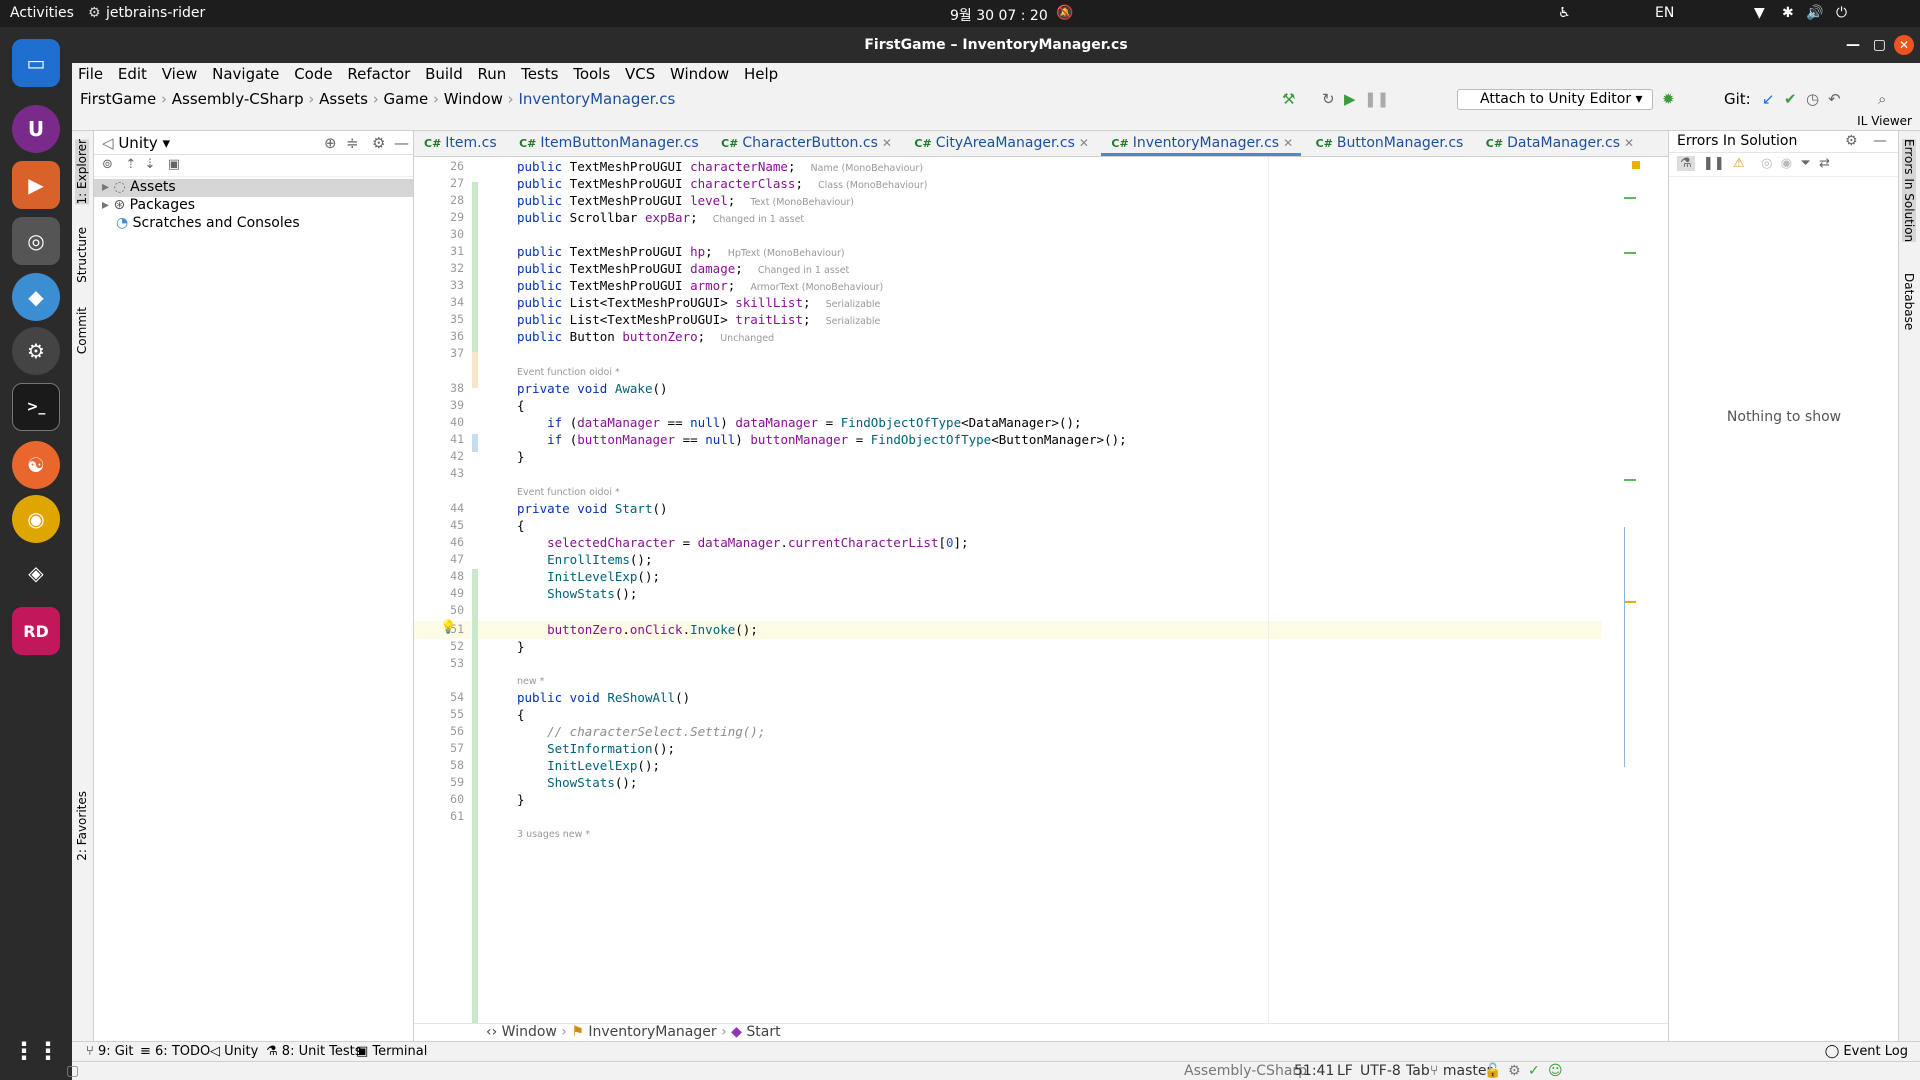 Image resolution: width=1920 pixels, height=1080 pixels. I want to click on menu-tests: Tests, so click(539, 74).